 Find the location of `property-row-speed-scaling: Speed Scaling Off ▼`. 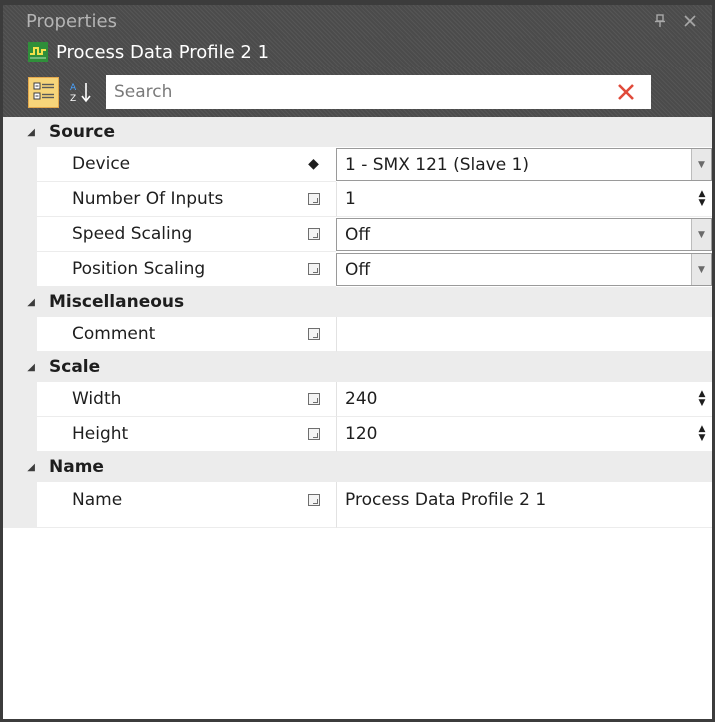

property-row-speed-scaling: Speed Scaling Off ▼ is located at coordinates (357, 234).